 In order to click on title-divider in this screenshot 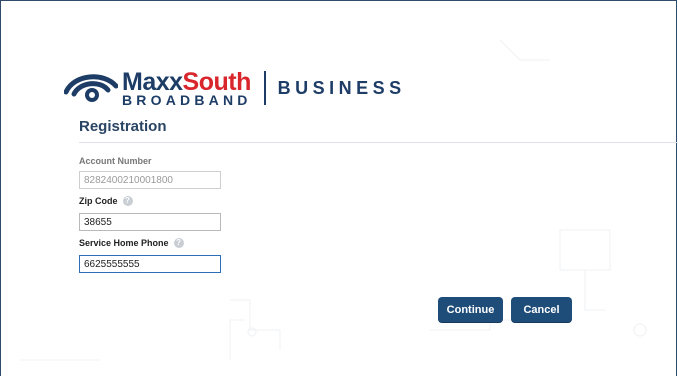, I will do `click(378, 142)`.